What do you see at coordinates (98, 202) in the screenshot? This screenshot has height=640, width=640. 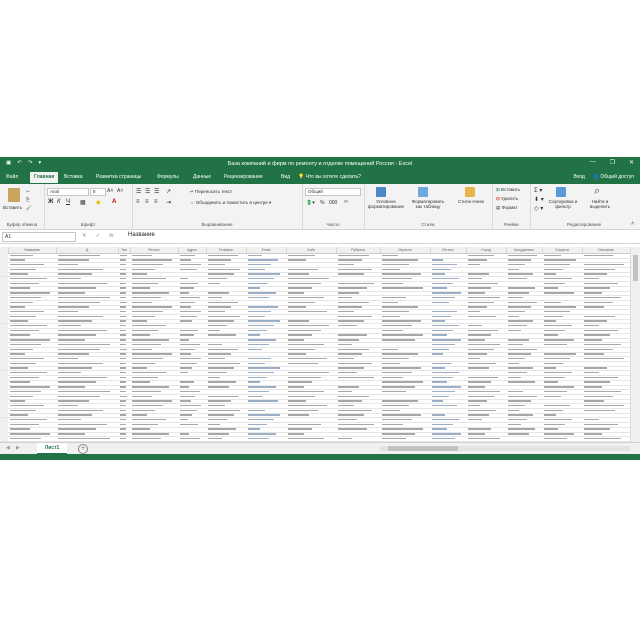 I see `fill-color-icon: ◆` at bounding box center [98, 202].